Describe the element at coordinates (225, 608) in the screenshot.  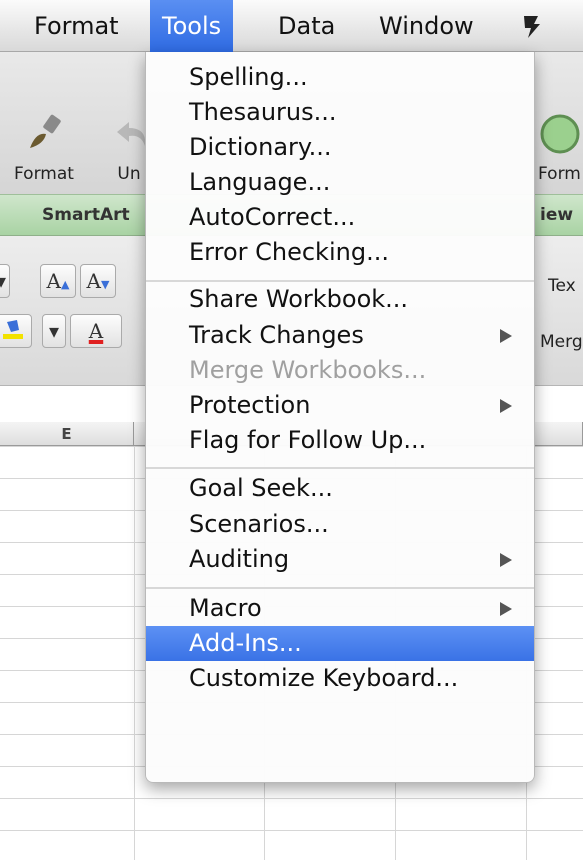
I see `macro-label: Macro` at that location.